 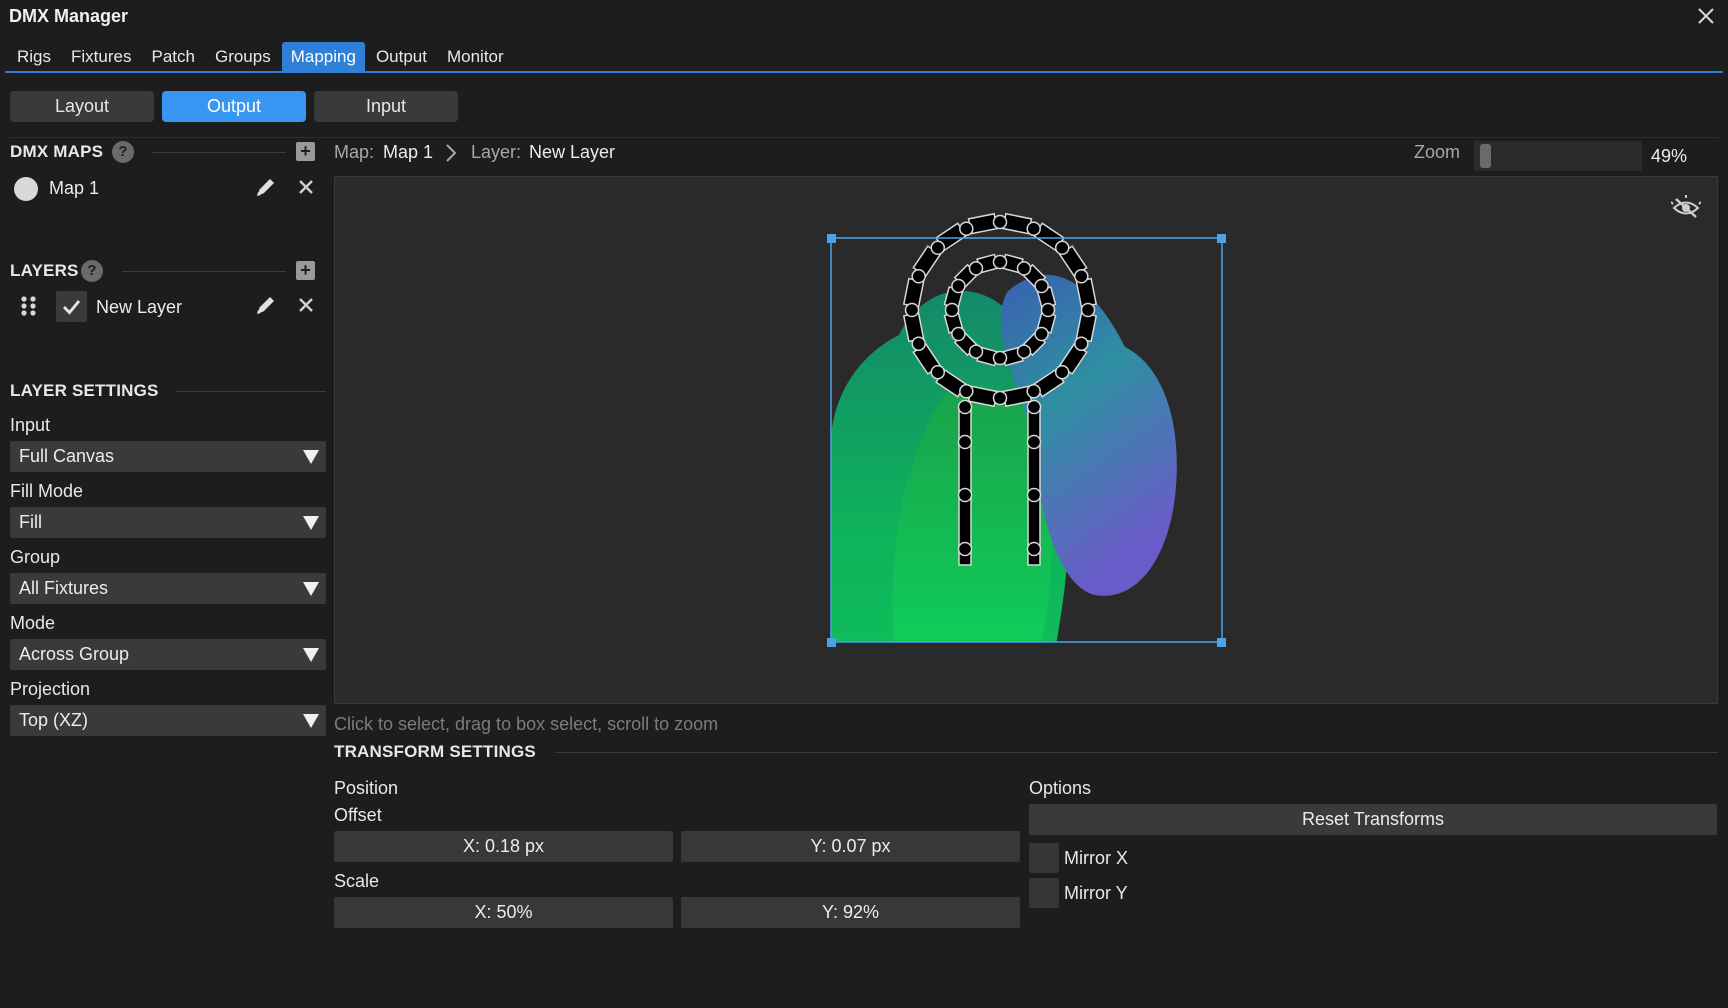 What do you see at coordinates (168, 588) in the screenshot?
I see `group-select: All Fixtures` at bounding box center [168, 588].